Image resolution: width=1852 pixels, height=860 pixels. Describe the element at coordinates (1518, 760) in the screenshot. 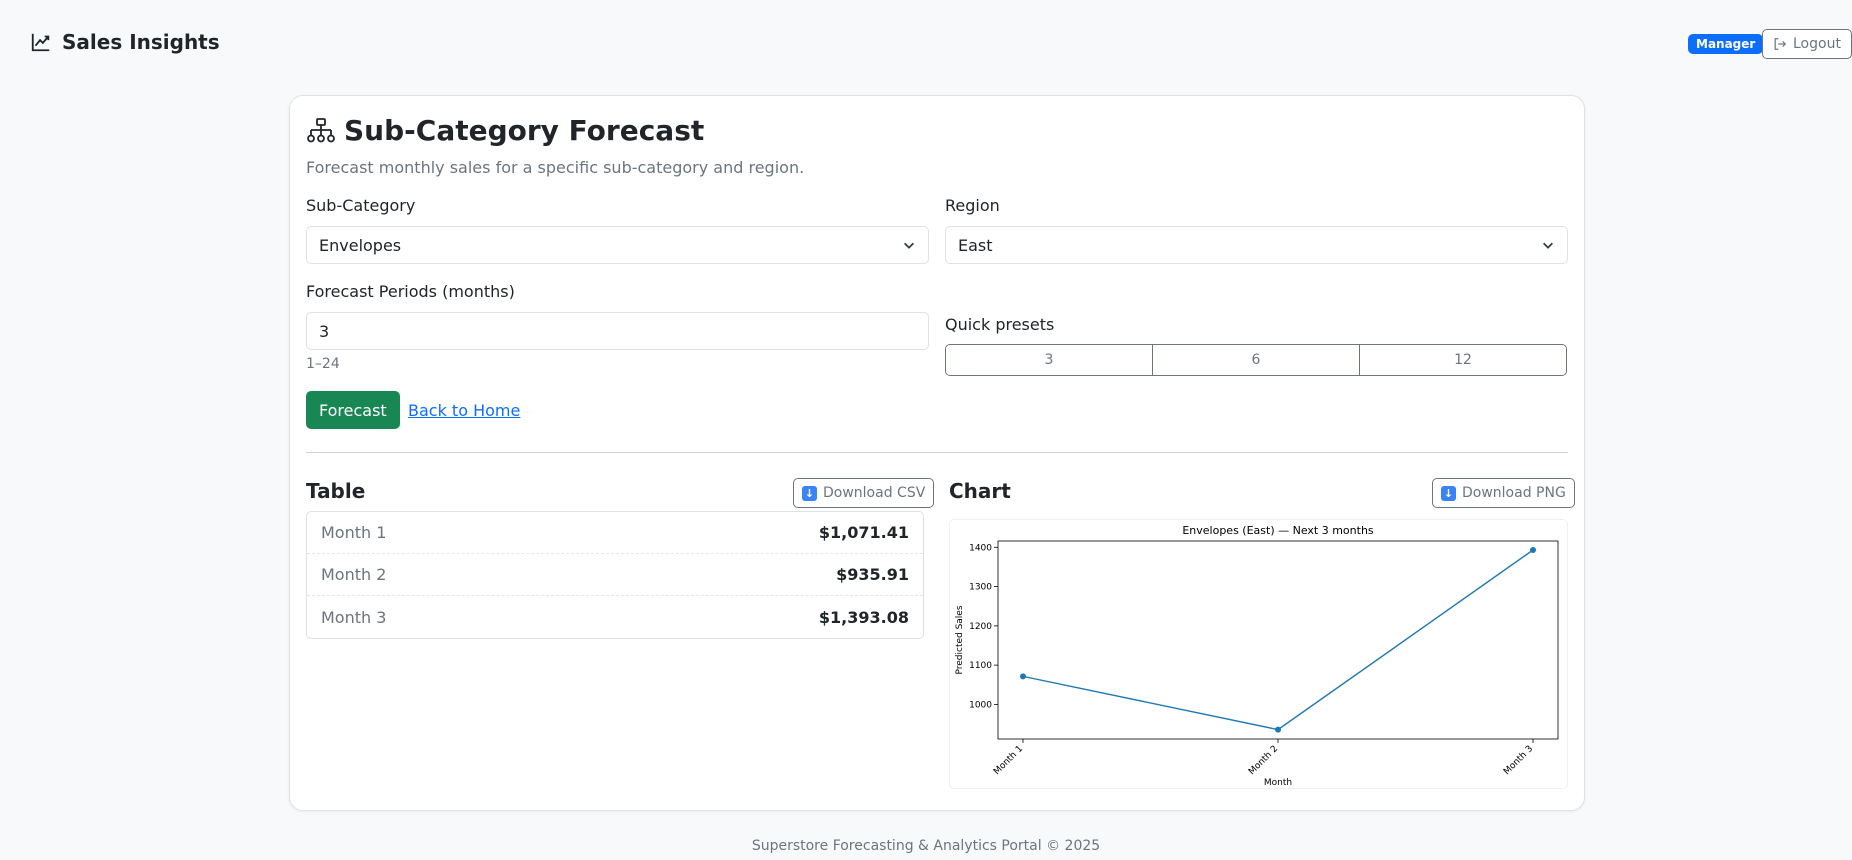

I see `x-tick-label: Month 3` at that location.